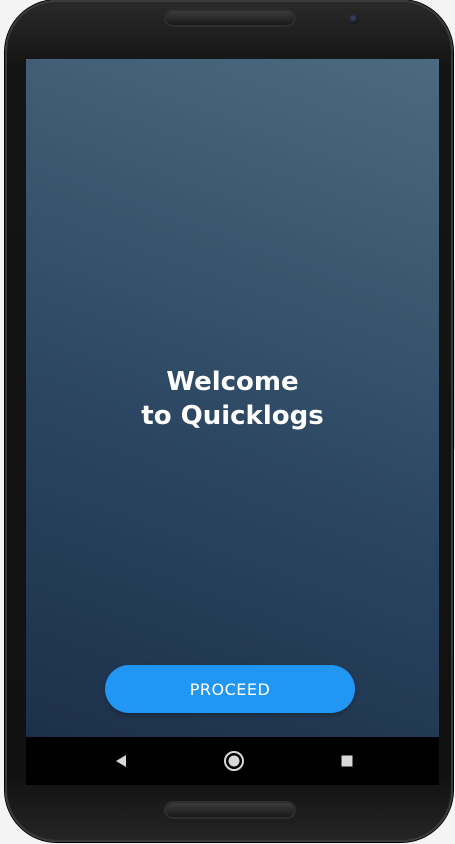  I want to click on bottom-speaker, so click(230, 810).